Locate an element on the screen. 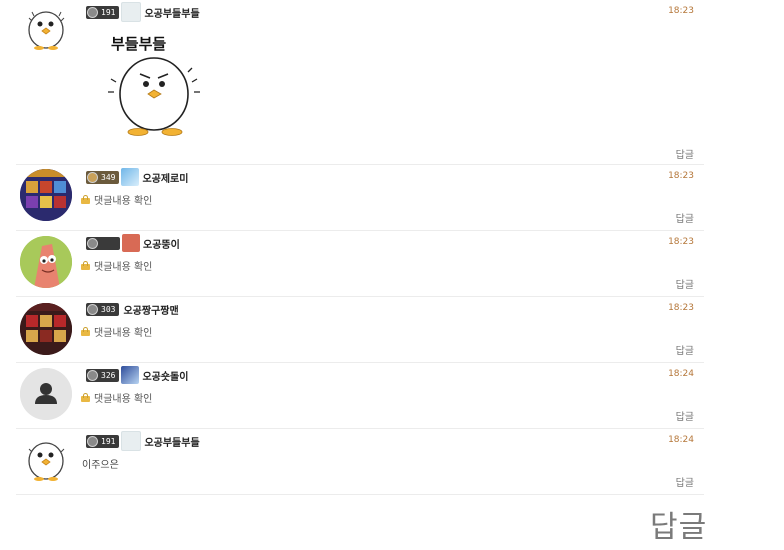  level-badge: 326 is located at coordinates (103, 375).